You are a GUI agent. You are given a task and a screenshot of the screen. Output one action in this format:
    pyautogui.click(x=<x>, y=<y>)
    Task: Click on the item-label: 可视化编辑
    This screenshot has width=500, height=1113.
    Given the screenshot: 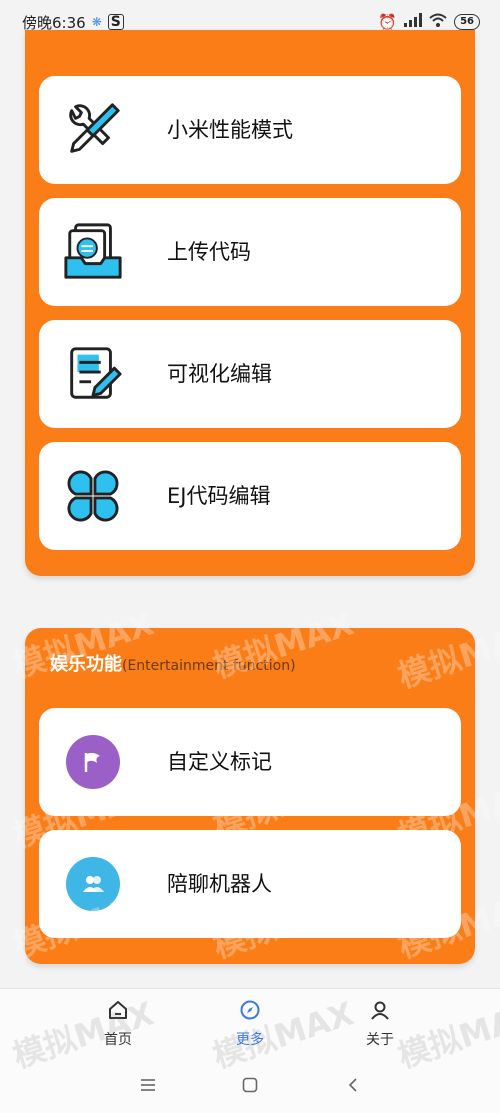 What is the action you would take?
    pyautogui.click(x=219, y=374)
    